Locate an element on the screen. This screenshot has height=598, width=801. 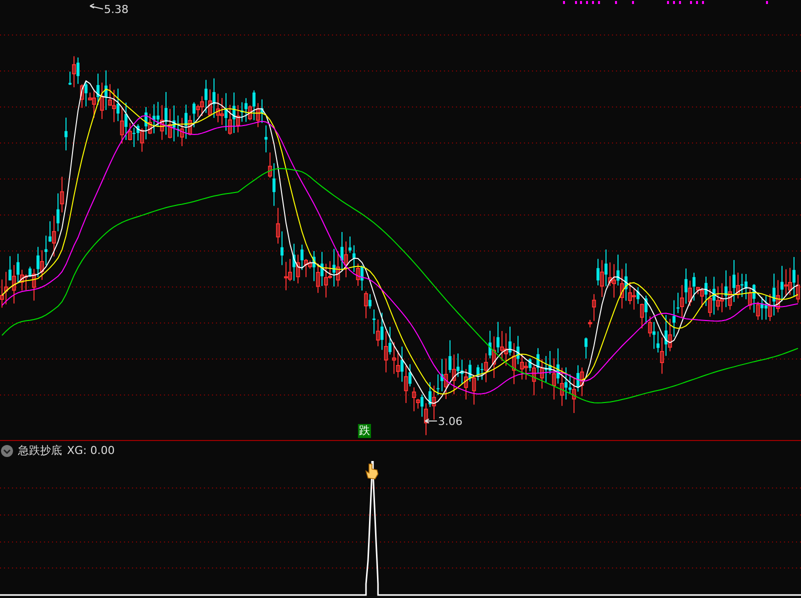
high-price-label: 5.38 is located at coordinates (116, 9).